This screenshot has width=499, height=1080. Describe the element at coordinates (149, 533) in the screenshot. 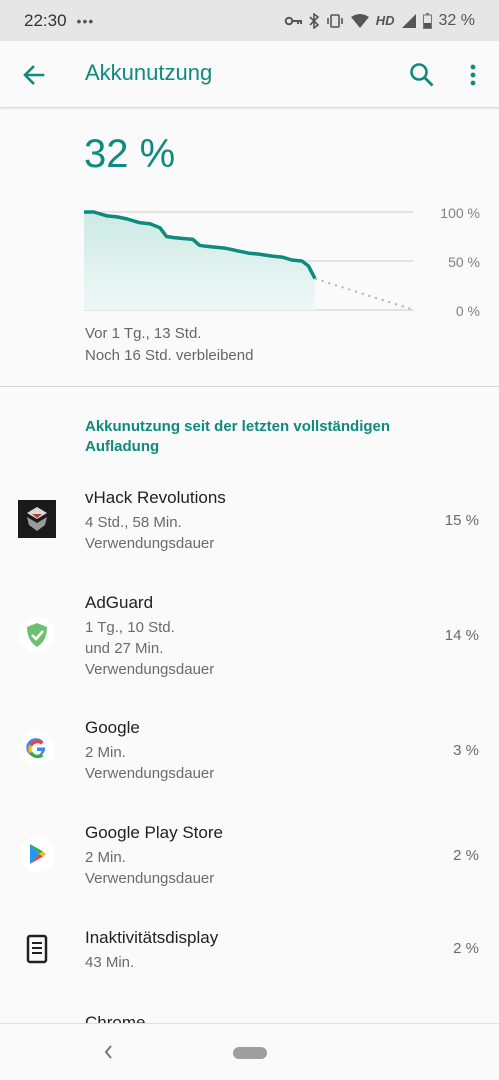

I see `app-usage: 4 Std., 58 Min. Verwendungsdauer` at that location.